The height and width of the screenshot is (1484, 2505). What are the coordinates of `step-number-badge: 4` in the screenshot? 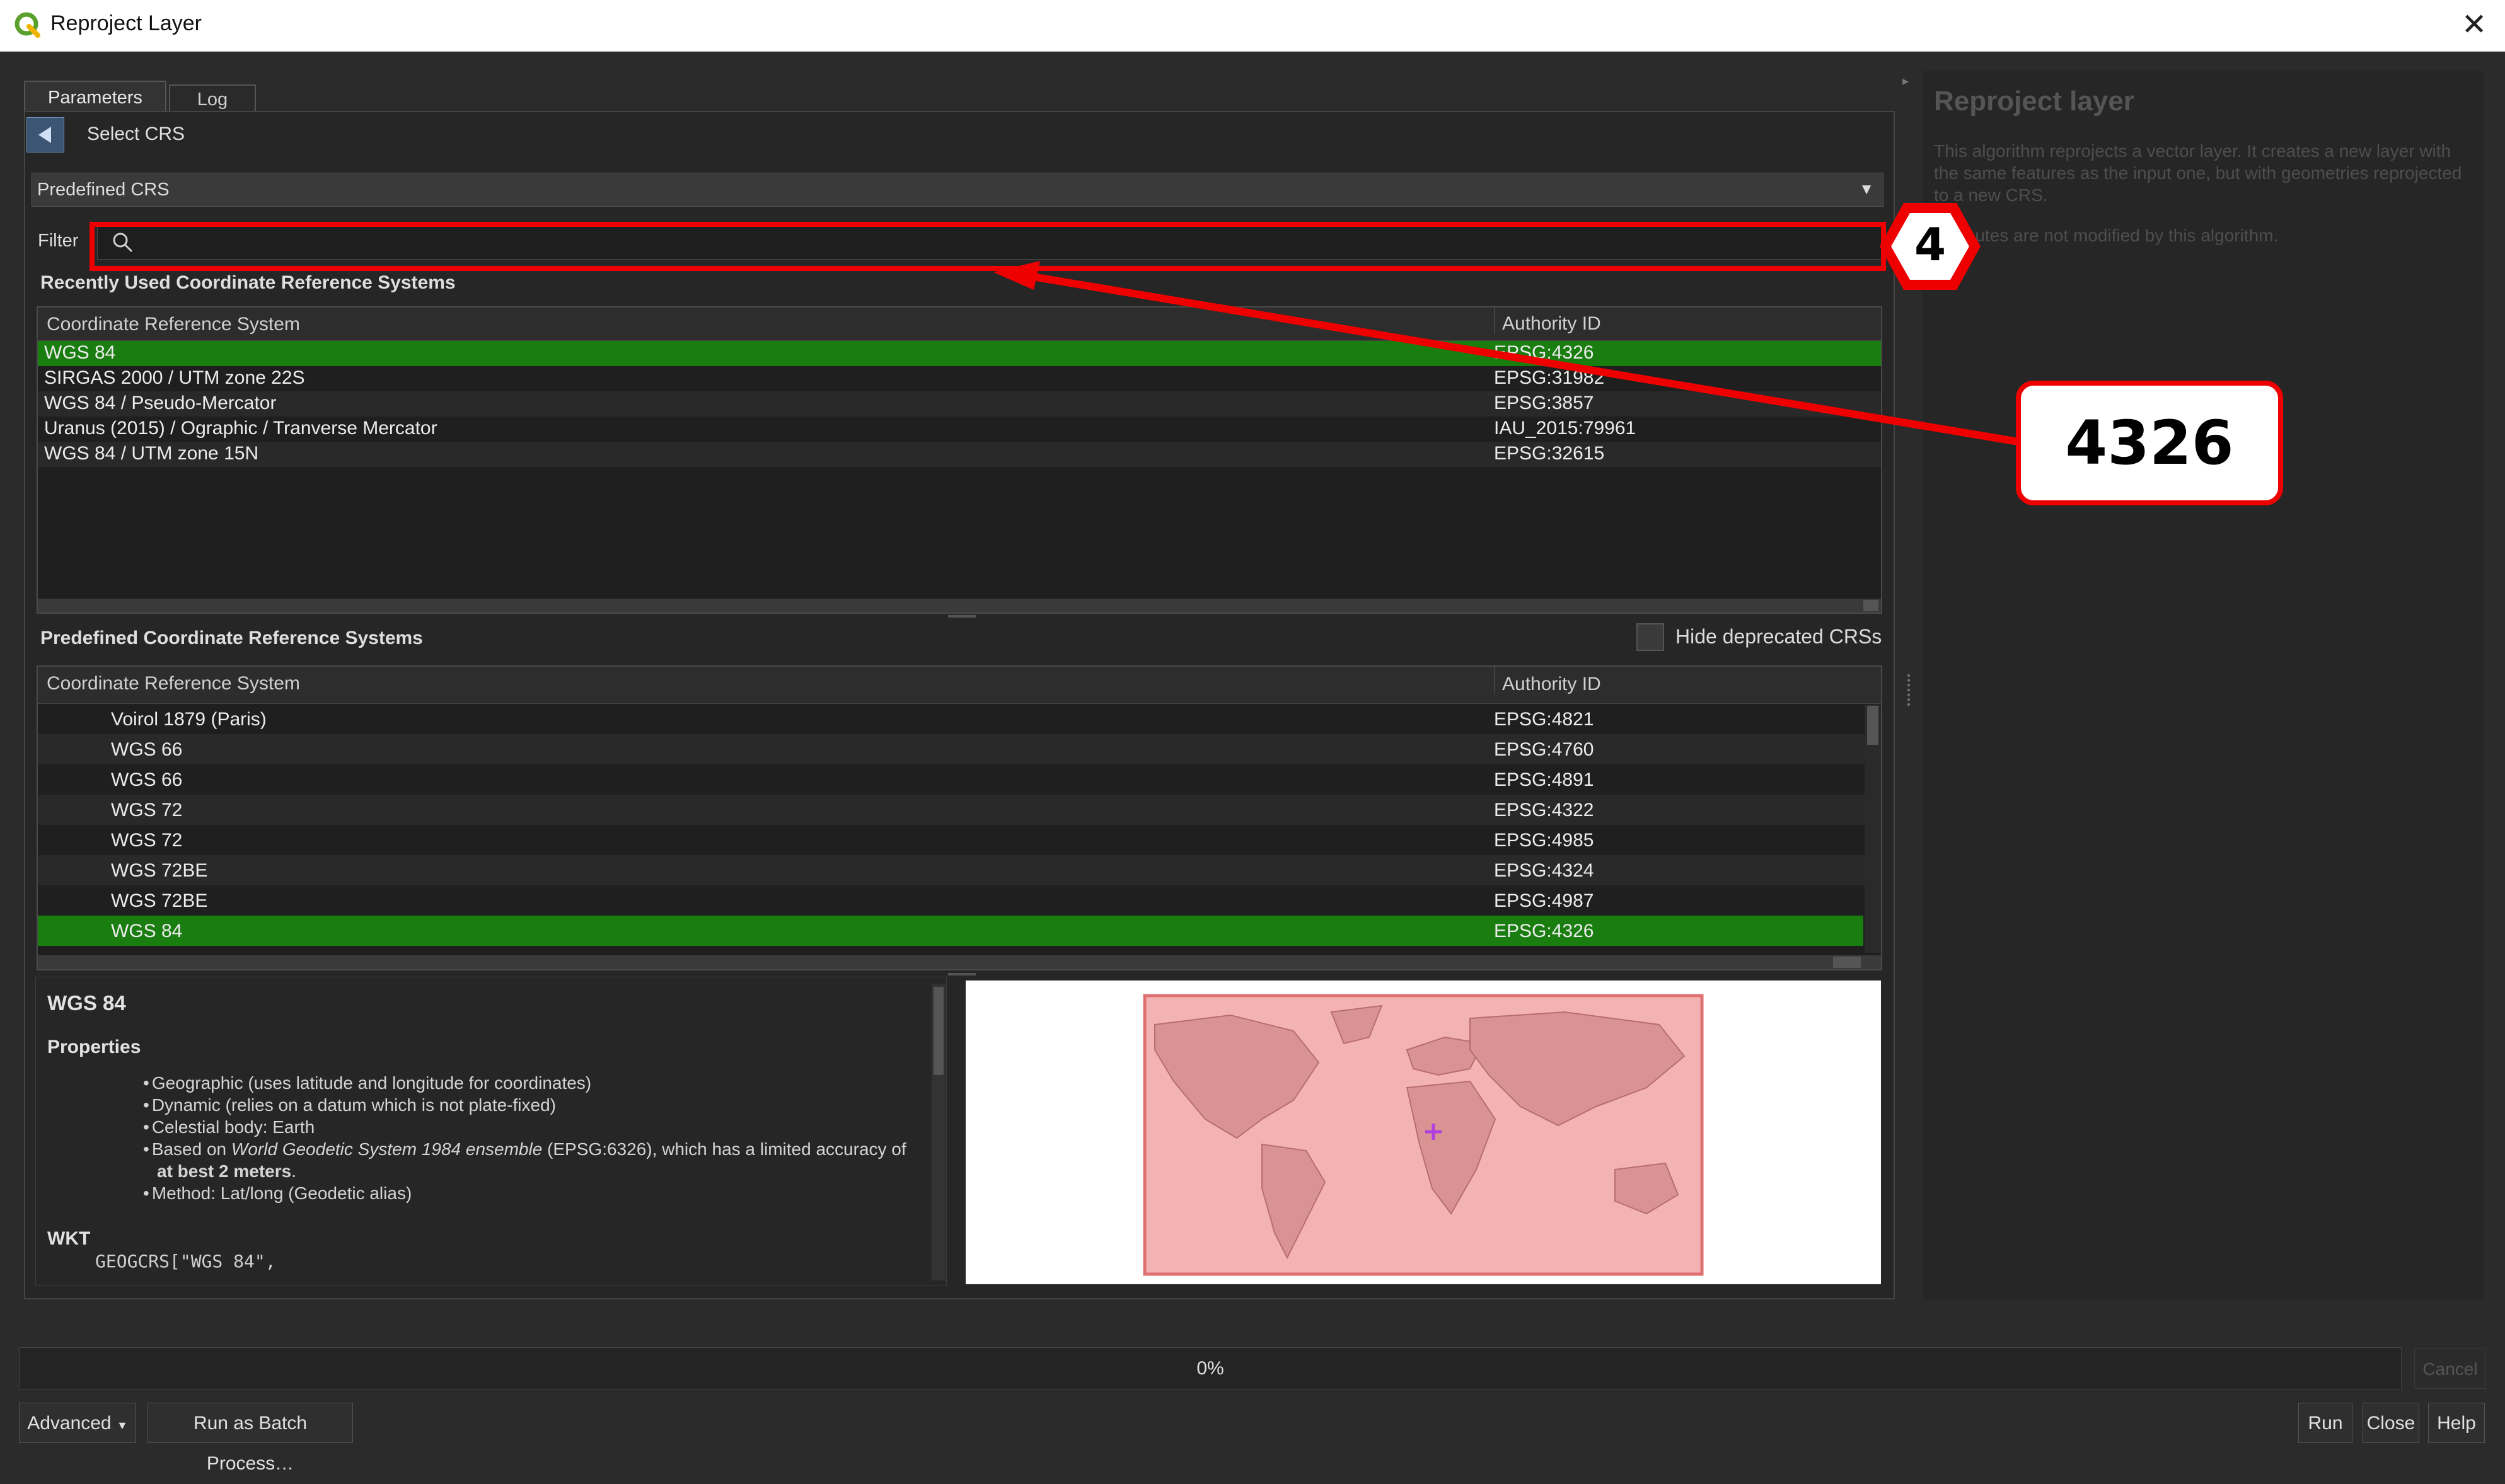 It's located at (1930, 246).